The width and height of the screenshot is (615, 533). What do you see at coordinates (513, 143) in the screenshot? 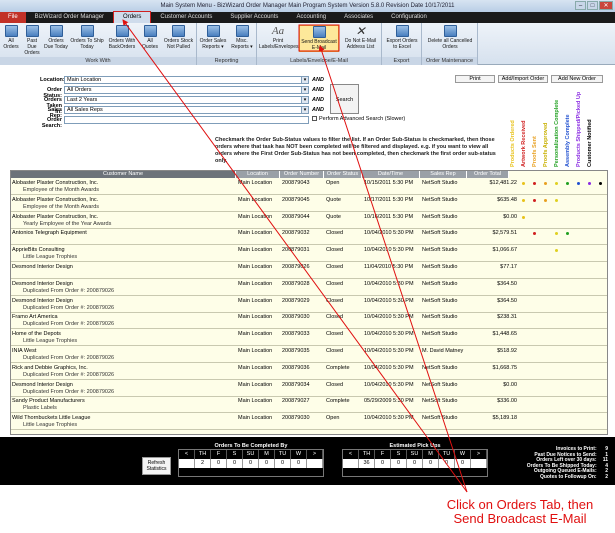
I see `sub-status-header: Products Ordered` at bounding box center [513, 143].